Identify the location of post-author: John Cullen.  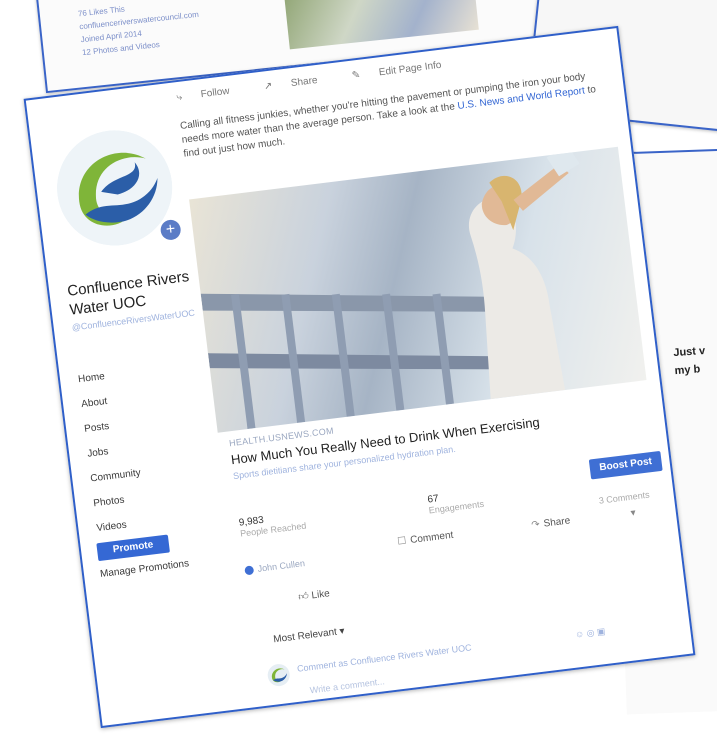
(275, 567).